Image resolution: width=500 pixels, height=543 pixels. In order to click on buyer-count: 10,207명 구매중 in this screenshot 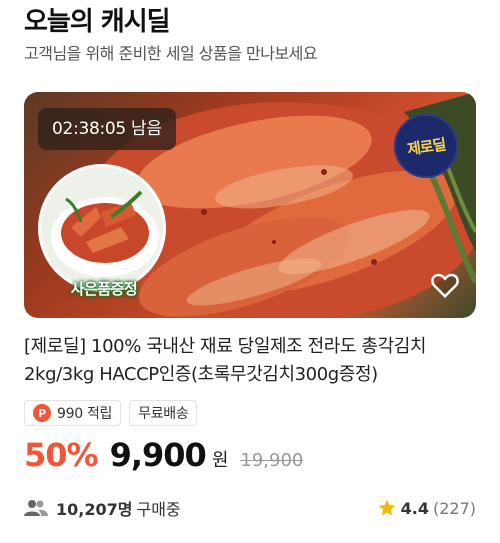, I will do `click(102, 508)`.